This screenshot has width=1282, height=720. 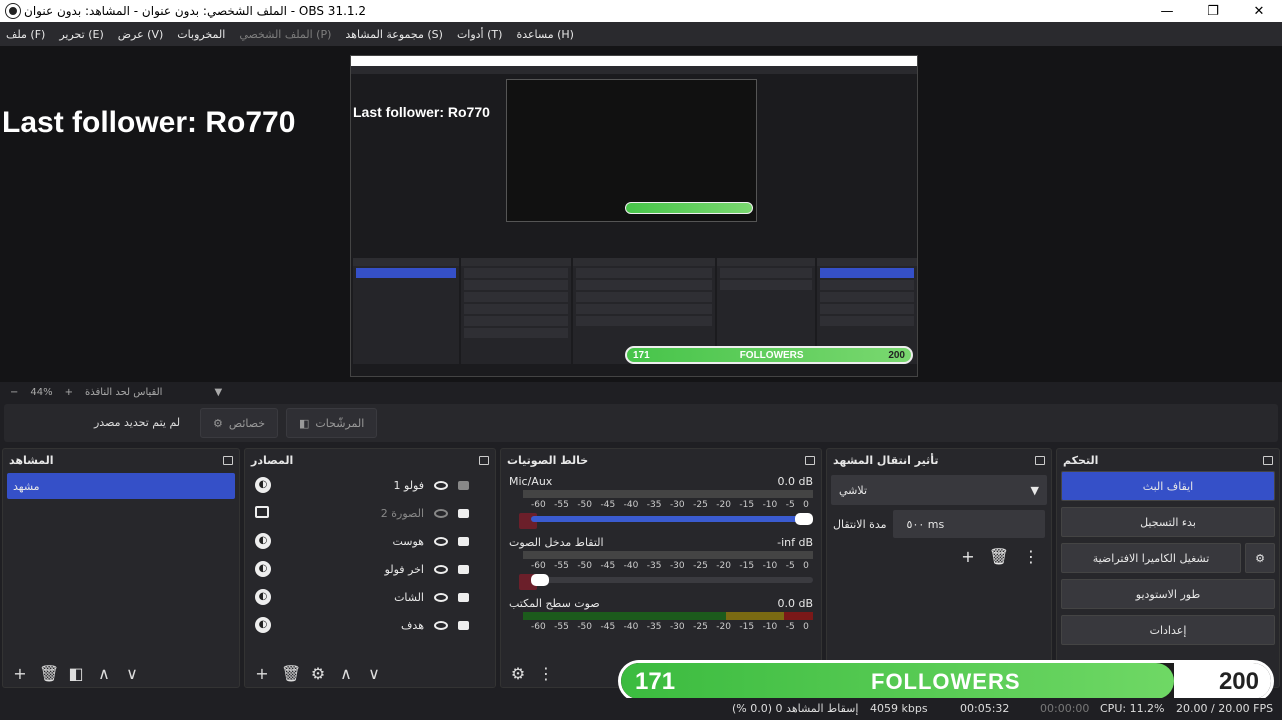 I want to click on filters-label: المرشّحات, so click(x=340, y=423).